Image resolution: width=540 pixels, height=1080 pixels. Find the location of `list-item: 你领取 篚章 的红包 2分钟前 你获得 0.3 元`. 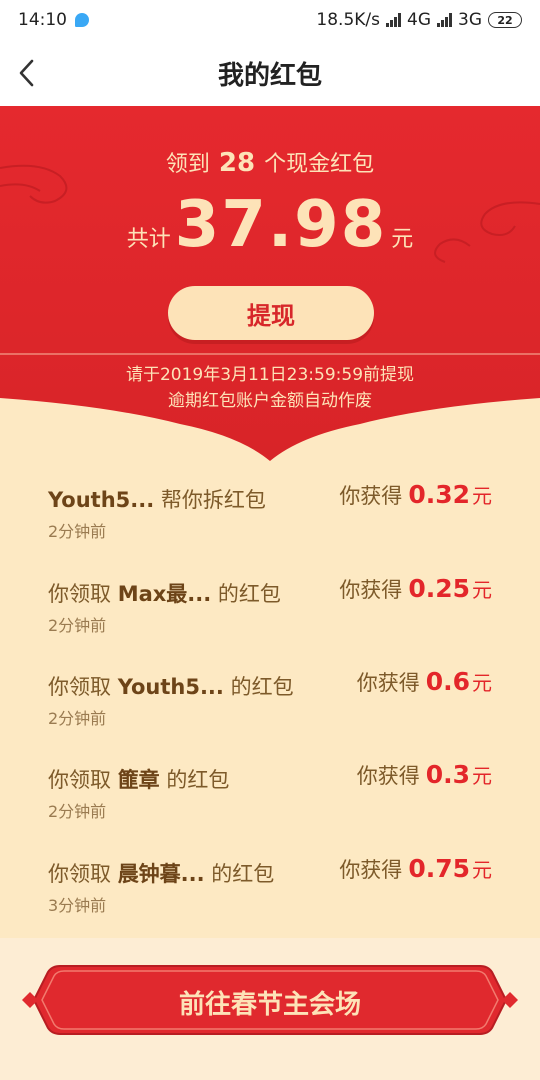

list-item: 你领取 篚章 的红包 2分钟前 你获得 0.3 元 is located at coordinates (270, 796).